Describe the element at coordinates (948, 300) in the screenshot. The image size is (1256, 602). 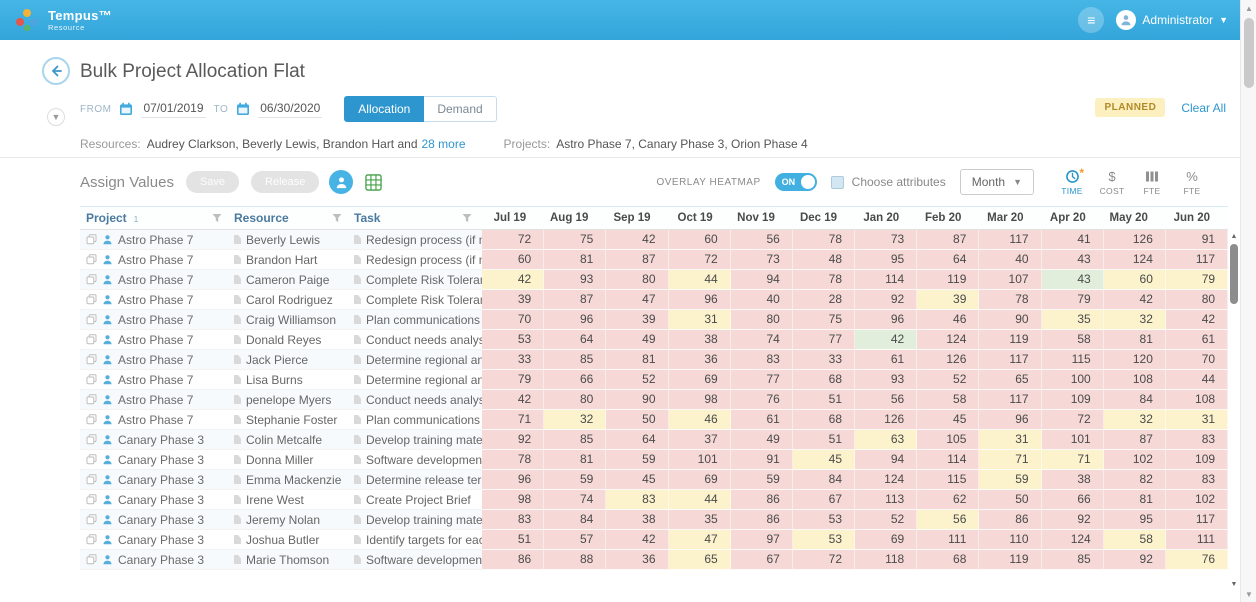
I see `allocation-value-cell: 39` at that location.